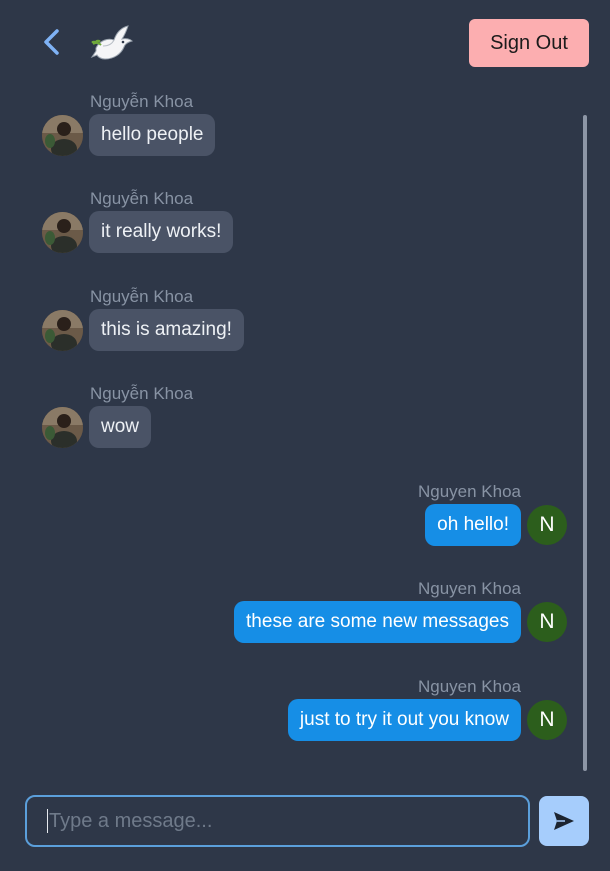 This screenshot has height=871, width=610. I want to click on message-item: Nguyen Khoa oh hello! N, so click(305, 524).